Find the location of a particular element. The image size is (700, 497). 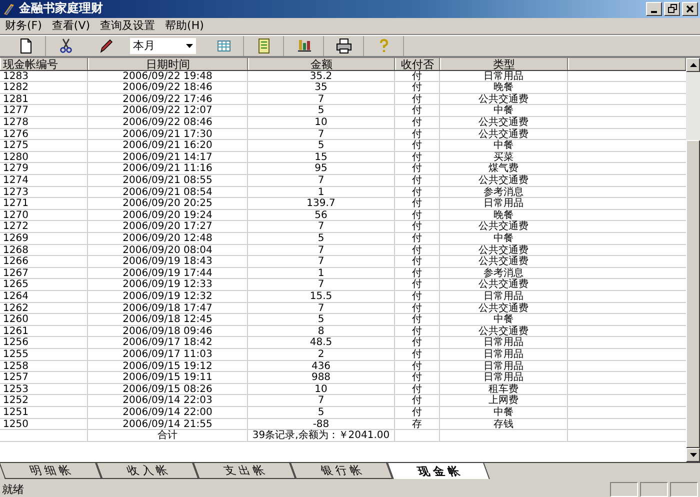

table-cell: 2006/09/22 17:46 is located at coordinates (168, 99).